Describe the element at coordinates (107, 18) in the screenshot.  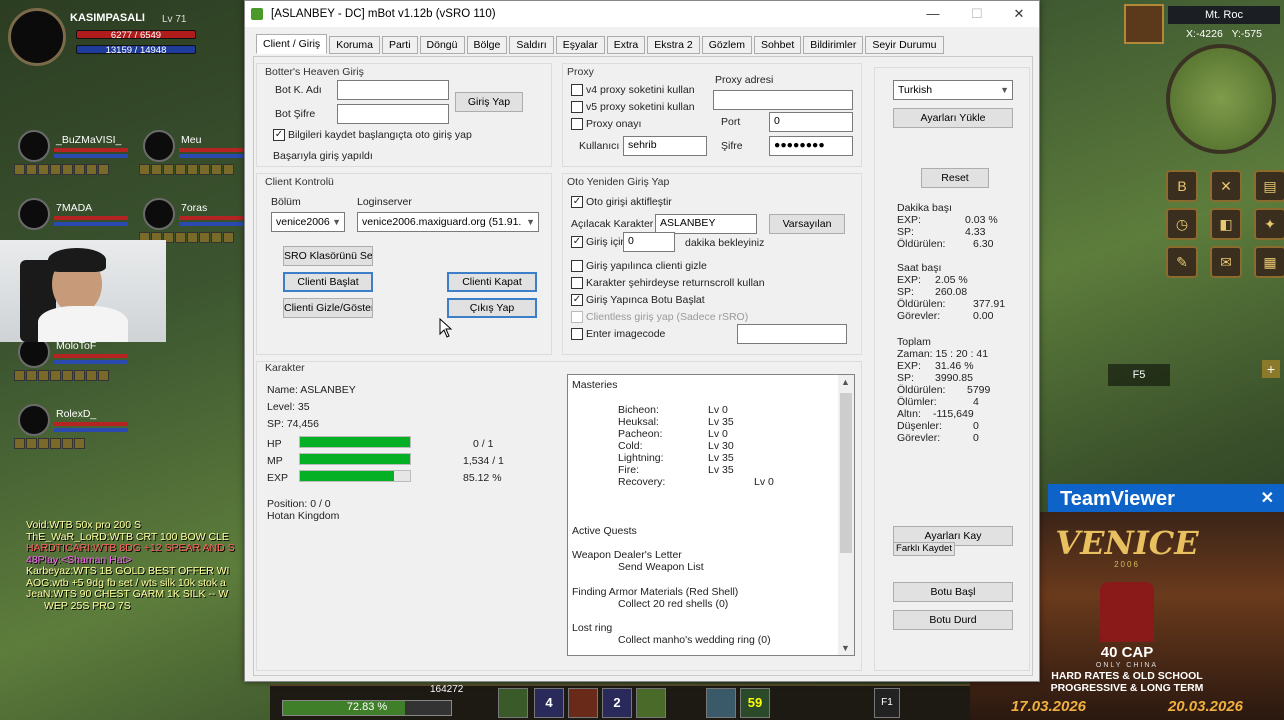
I see `player-name: KASIMPASALI` at that location.